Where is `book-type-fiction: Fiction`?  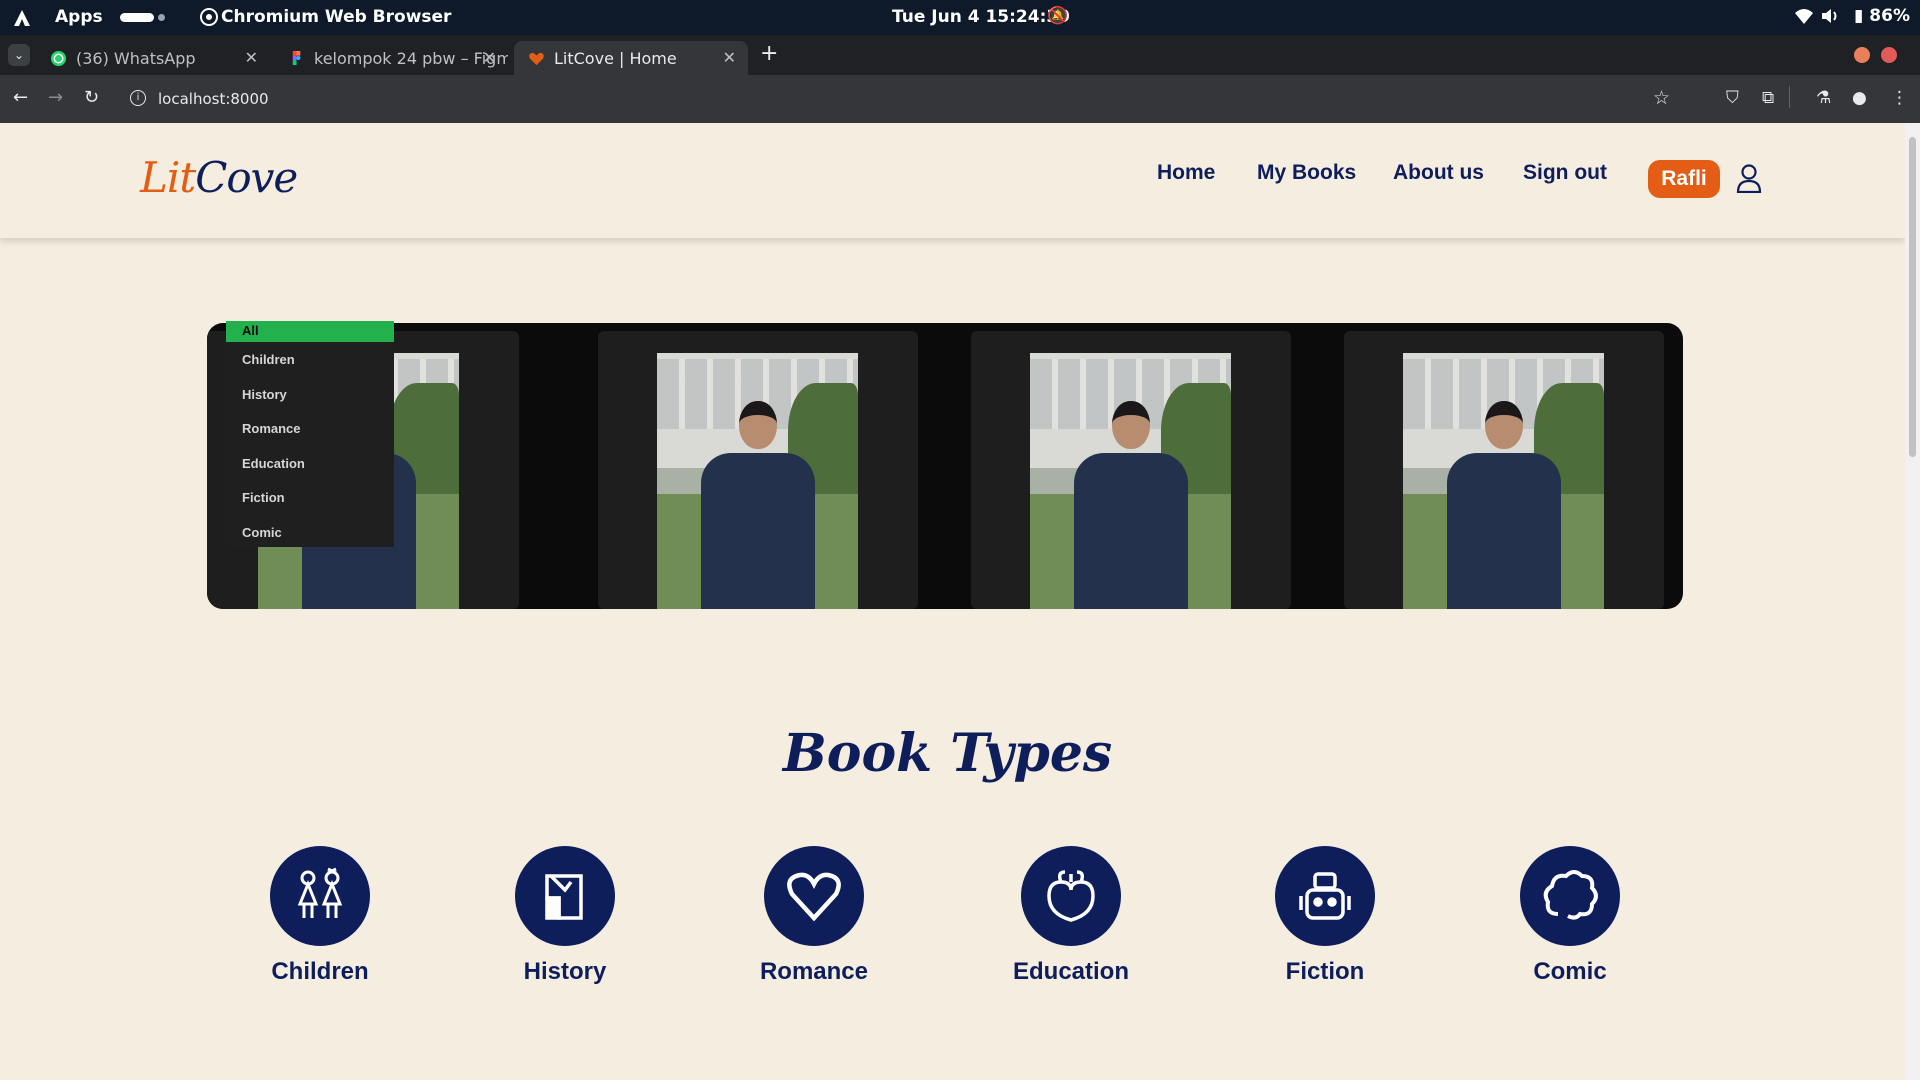 book-type-fiction: Fiction is located at coordinates (1325, 916).